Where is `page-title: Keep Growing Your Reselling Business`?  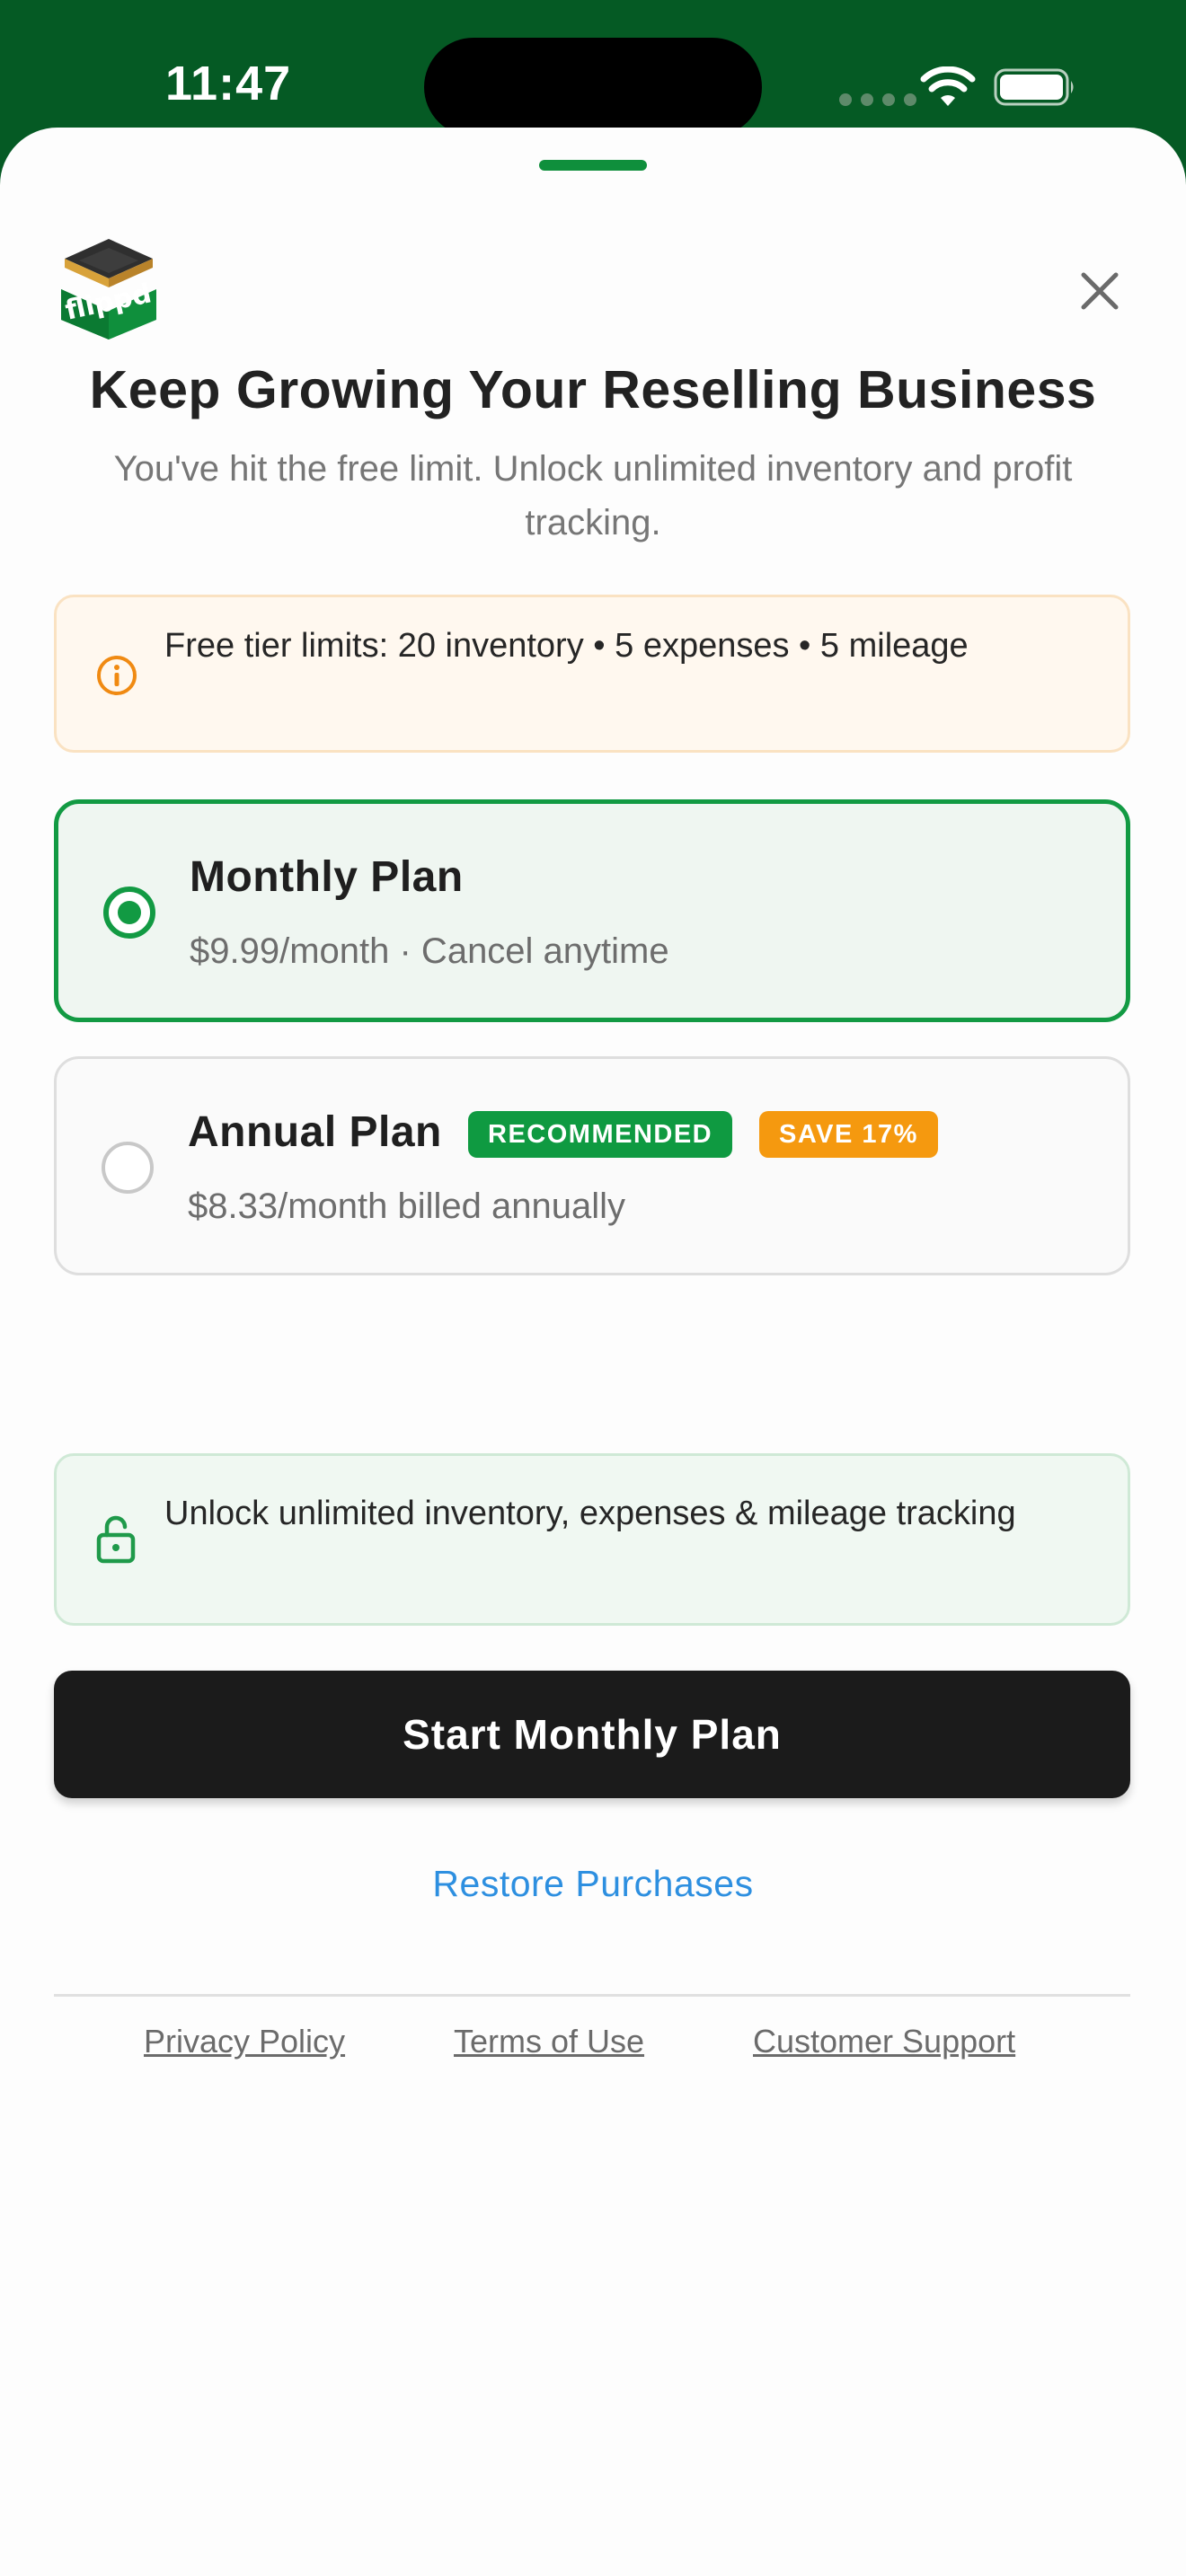
page-title: Keep Growing Your Reselling Business is located at coordinates (593, 389).